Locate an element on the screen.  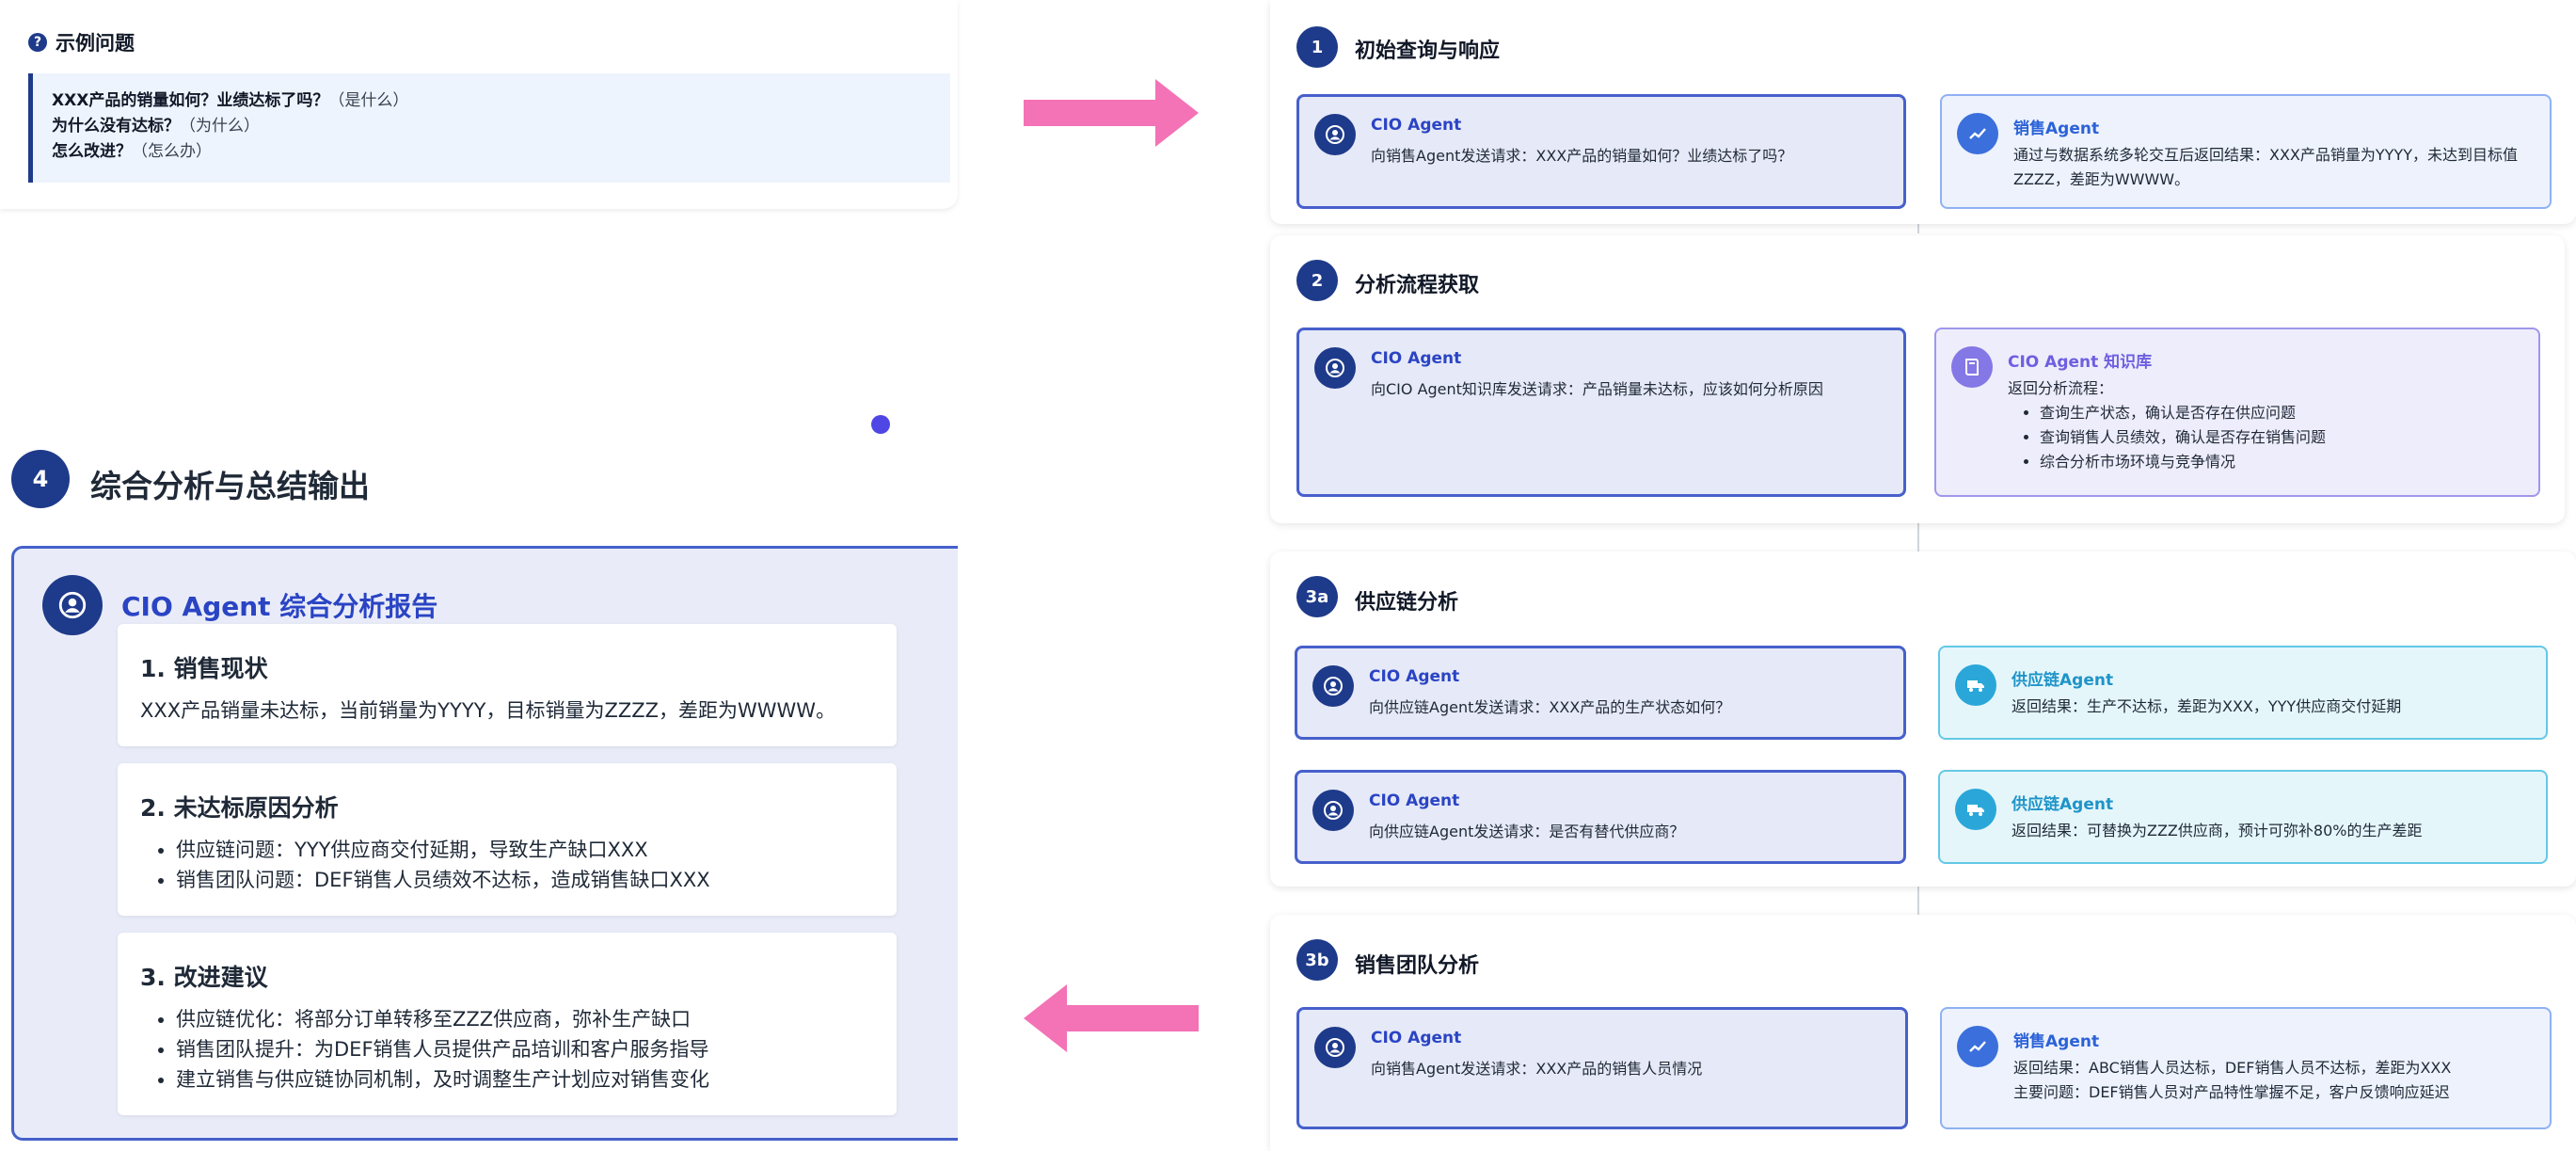
example-line: 为什么没有达标？（为什么） is located at coordinates (156, 126).